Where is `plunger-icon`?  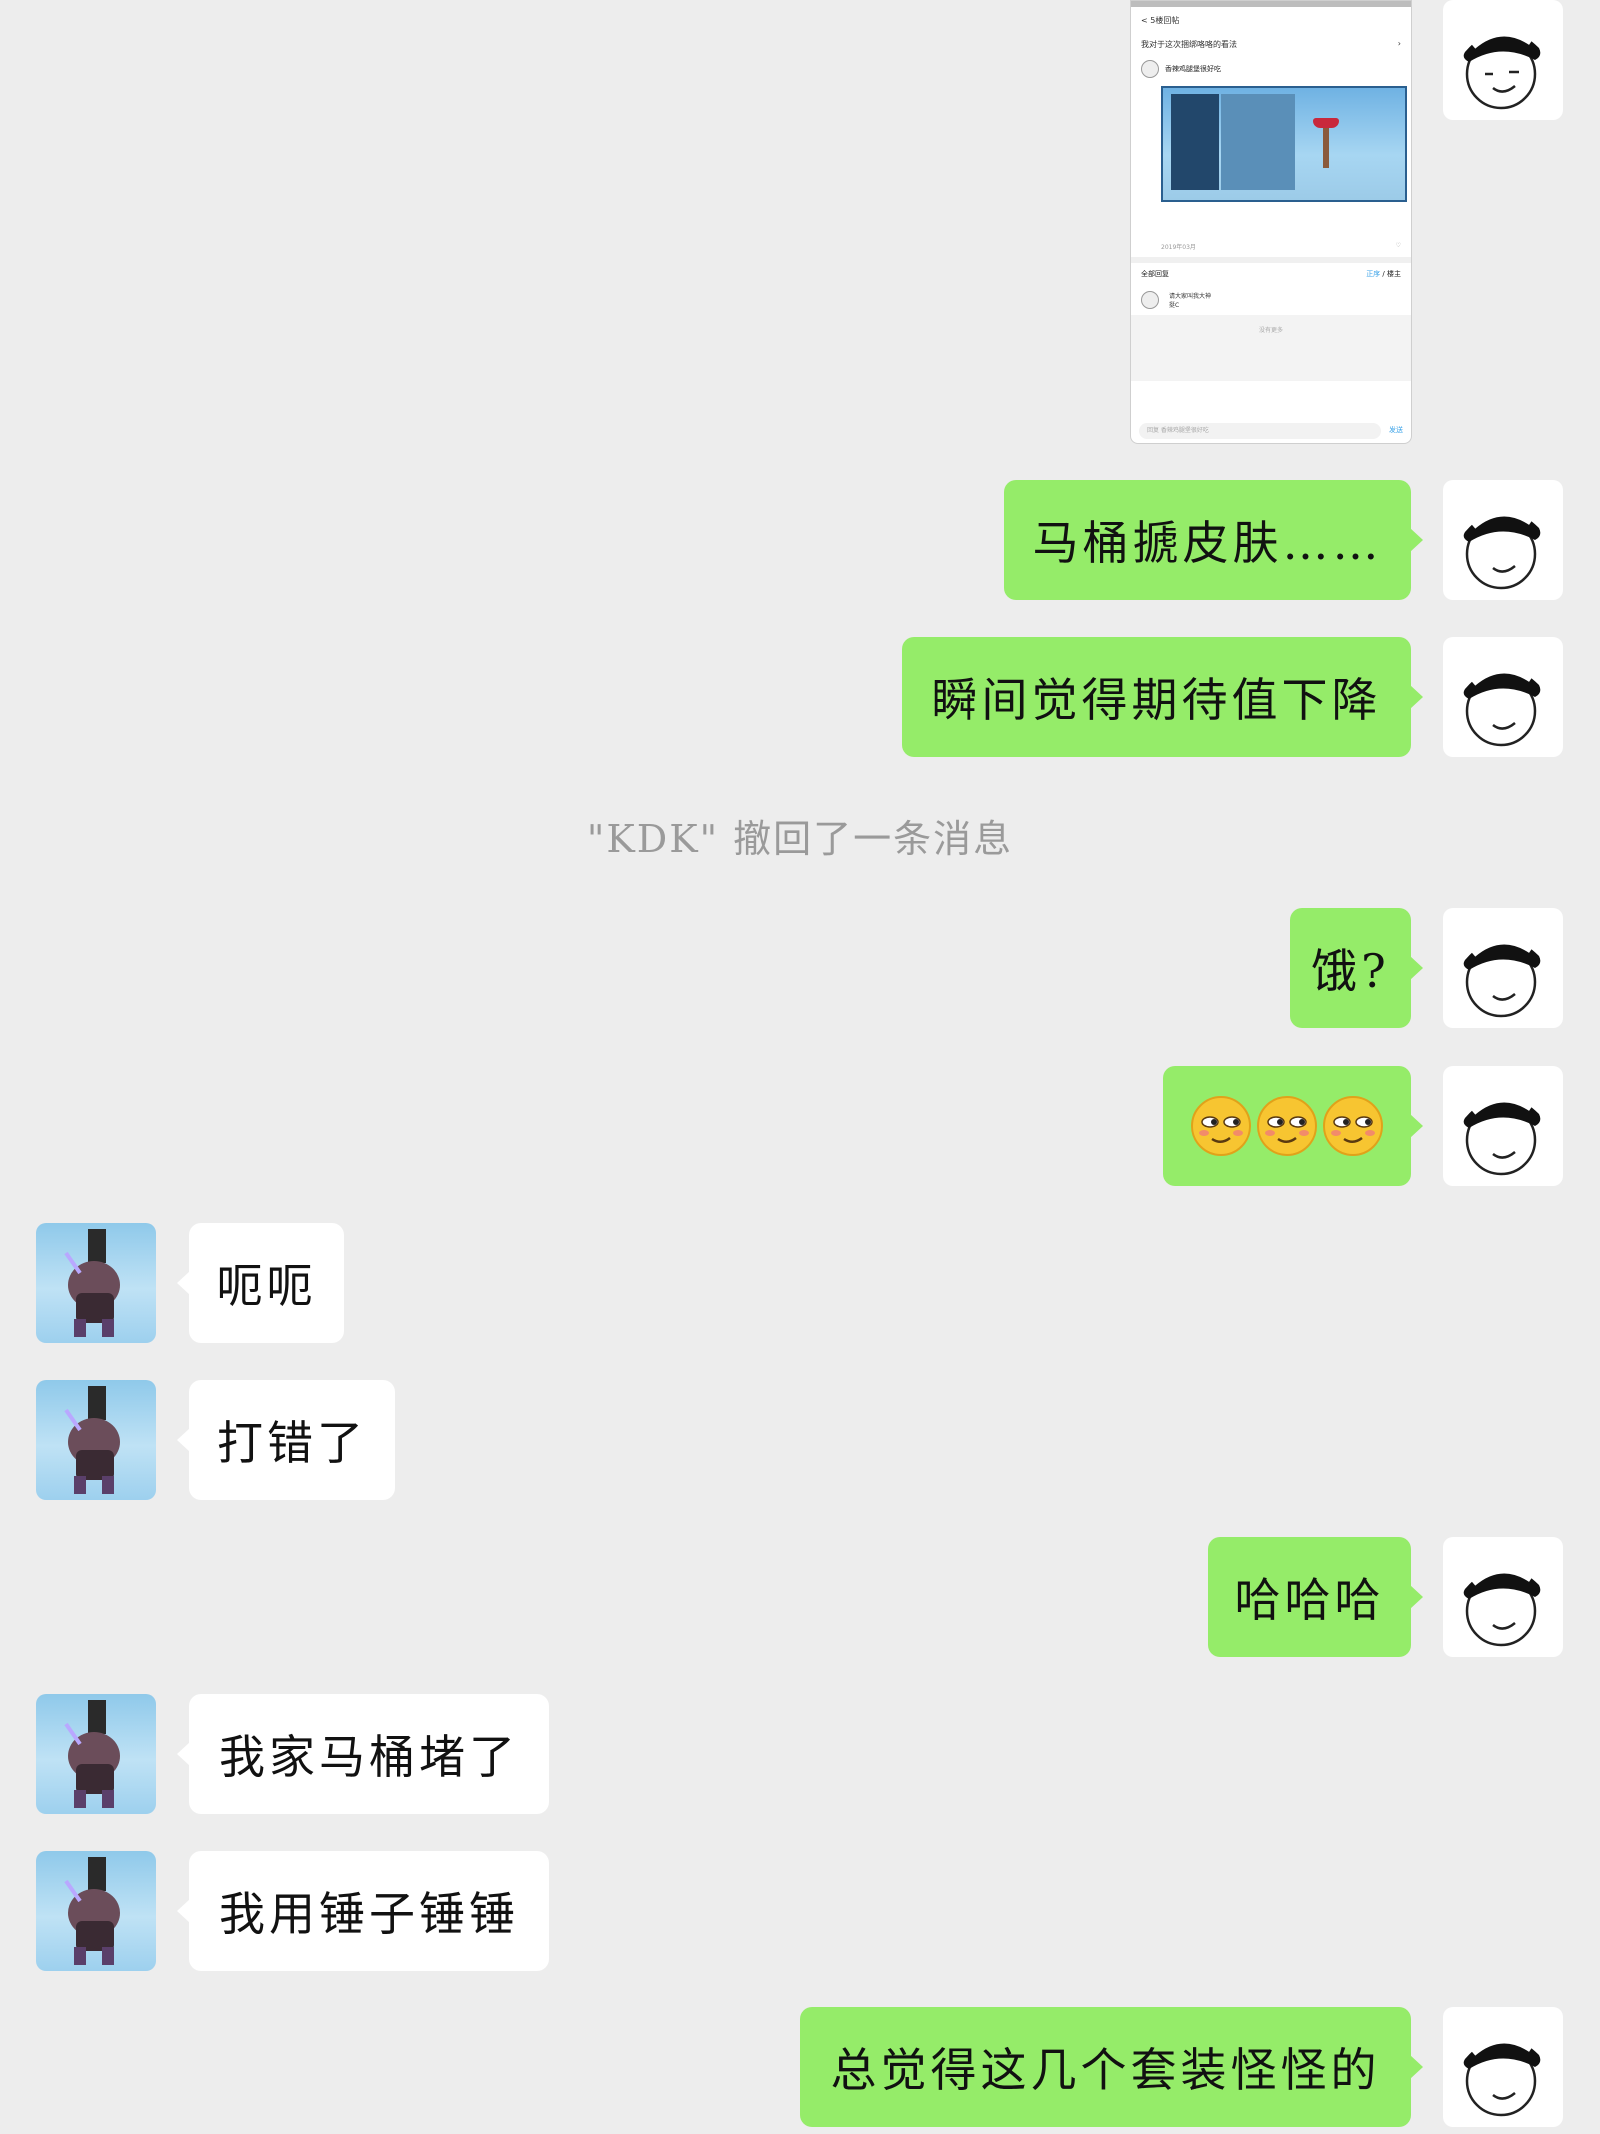
plunger-icon is located at coordinates (1326, 148).